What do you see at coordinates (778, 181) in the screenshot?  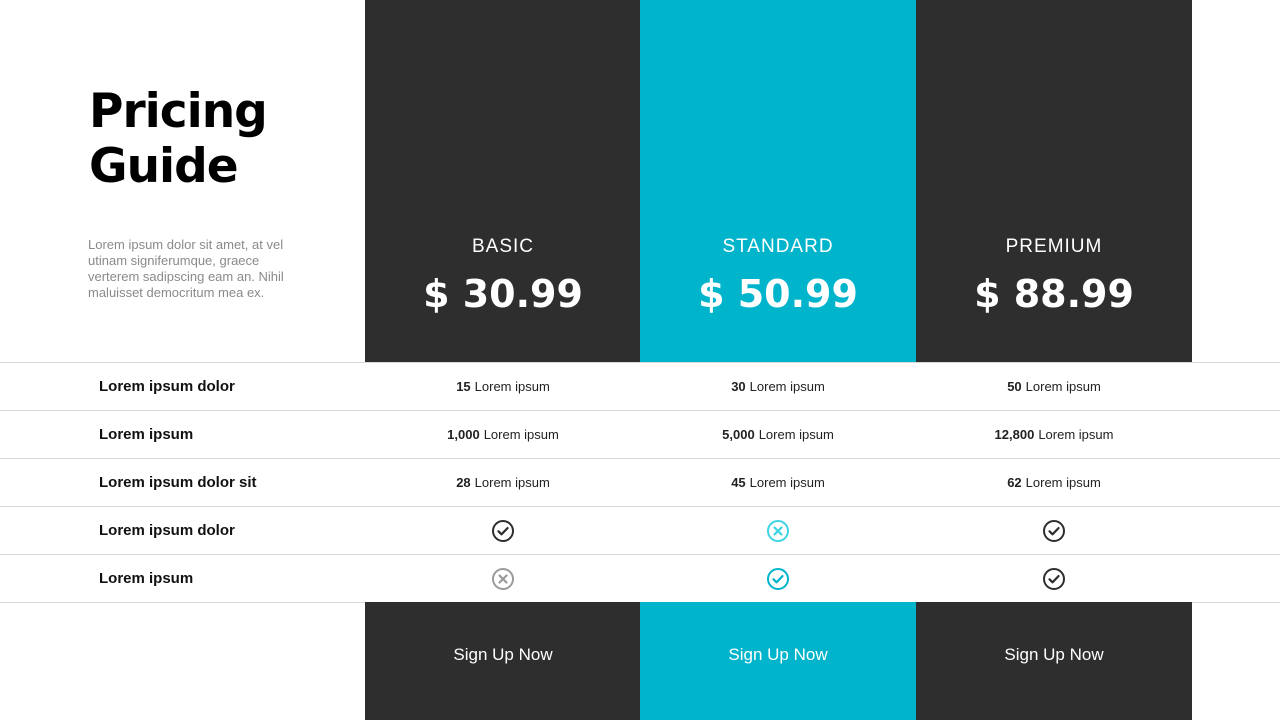 I see `plan-header-standard: STANDARD $ 50.99` at bounding box center [778, 181].